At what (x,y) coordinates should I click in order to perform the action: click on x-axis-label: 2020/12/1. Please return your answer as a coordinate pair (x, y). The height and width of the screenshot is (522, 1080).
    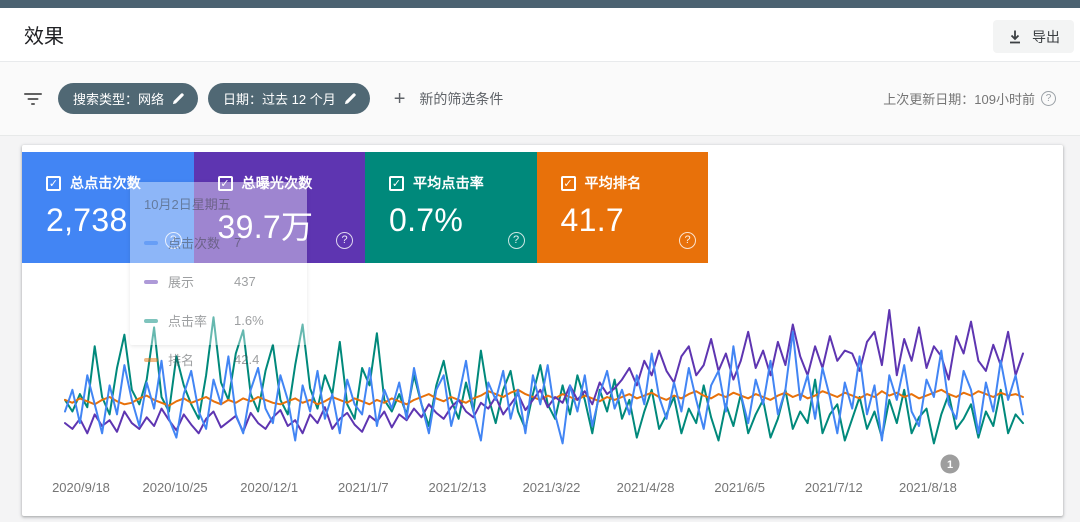
    Looking at the image, I should click on (269, 487).